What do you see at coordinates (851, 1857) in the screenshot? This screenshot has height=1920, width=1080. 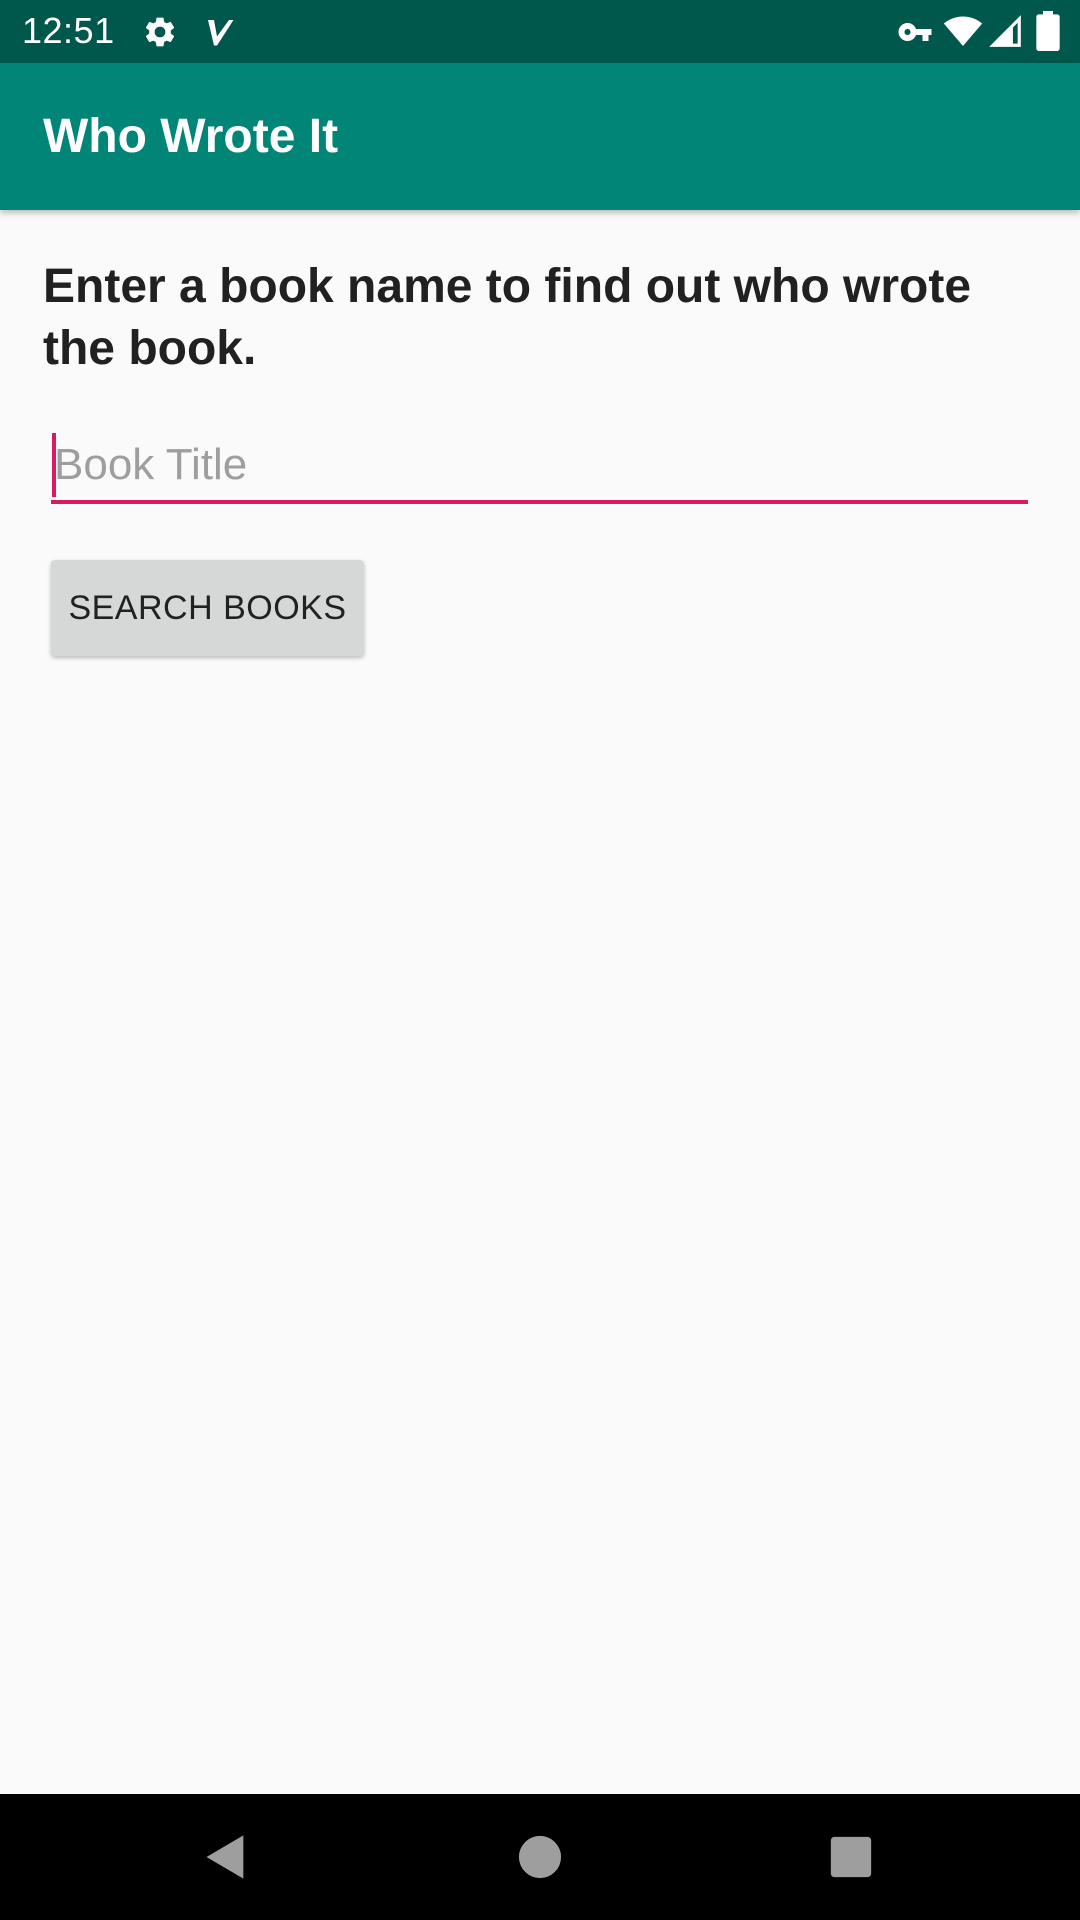 I see `recents-icon` at bounding box center [851, 1857].